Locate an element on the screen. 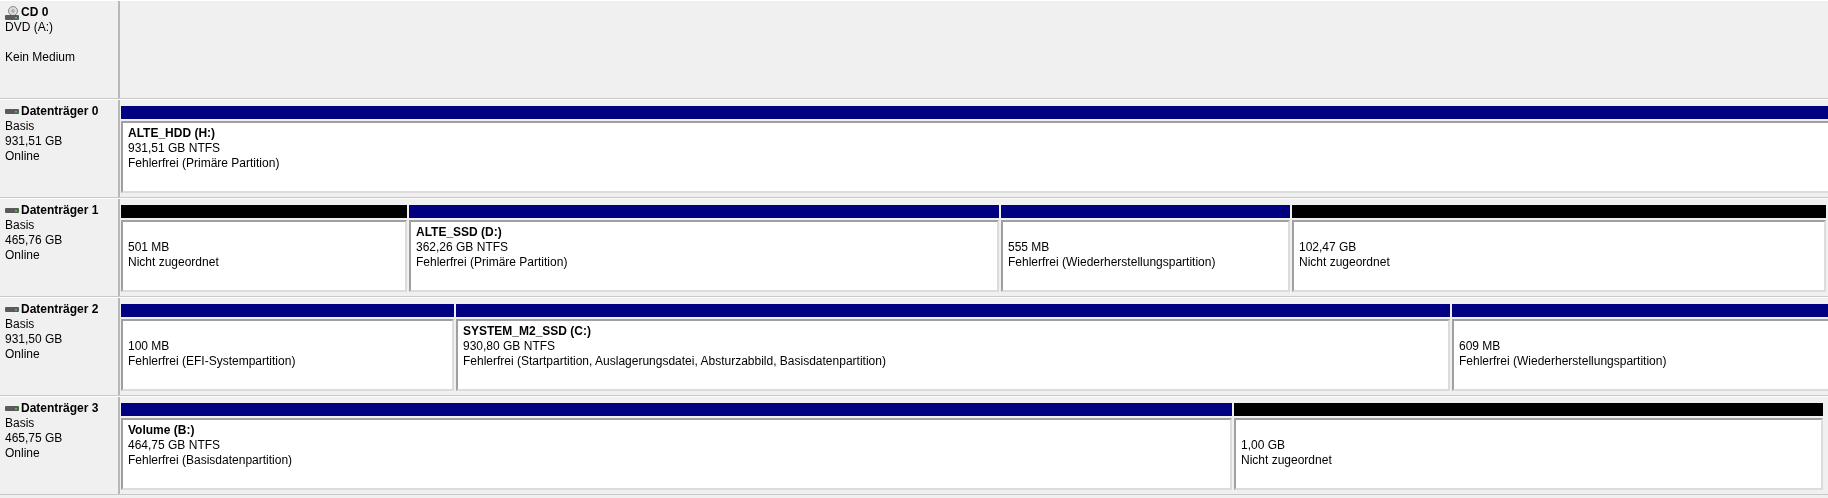 The width and height of the screenshot is (1828, 498). partition-size: 464,75 GB NTFS is located at coordinates (175, 445).